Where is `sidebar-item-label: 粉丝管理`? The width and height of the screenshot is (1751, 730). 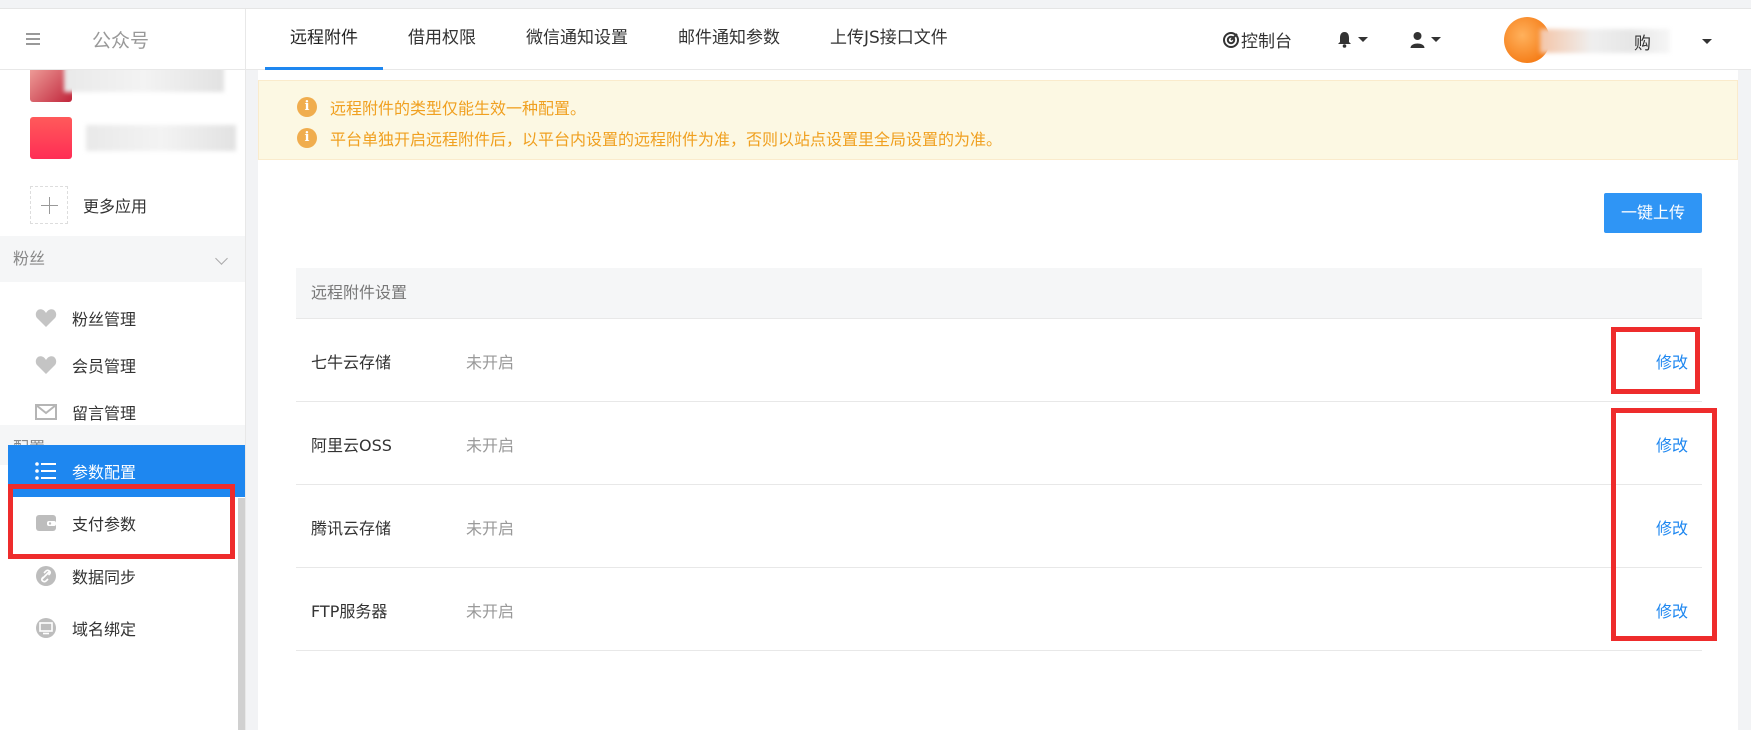
sidebar-item-label: 粉丝管理 is located at coordinates (104, 319).